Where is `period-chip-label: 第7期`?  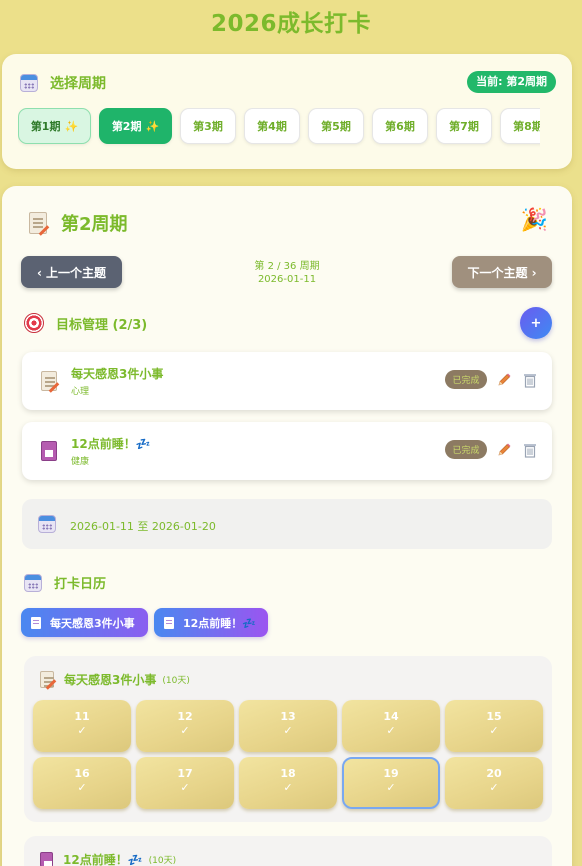 period-chip-label: 第7期 is located at coordinates (464, 126).